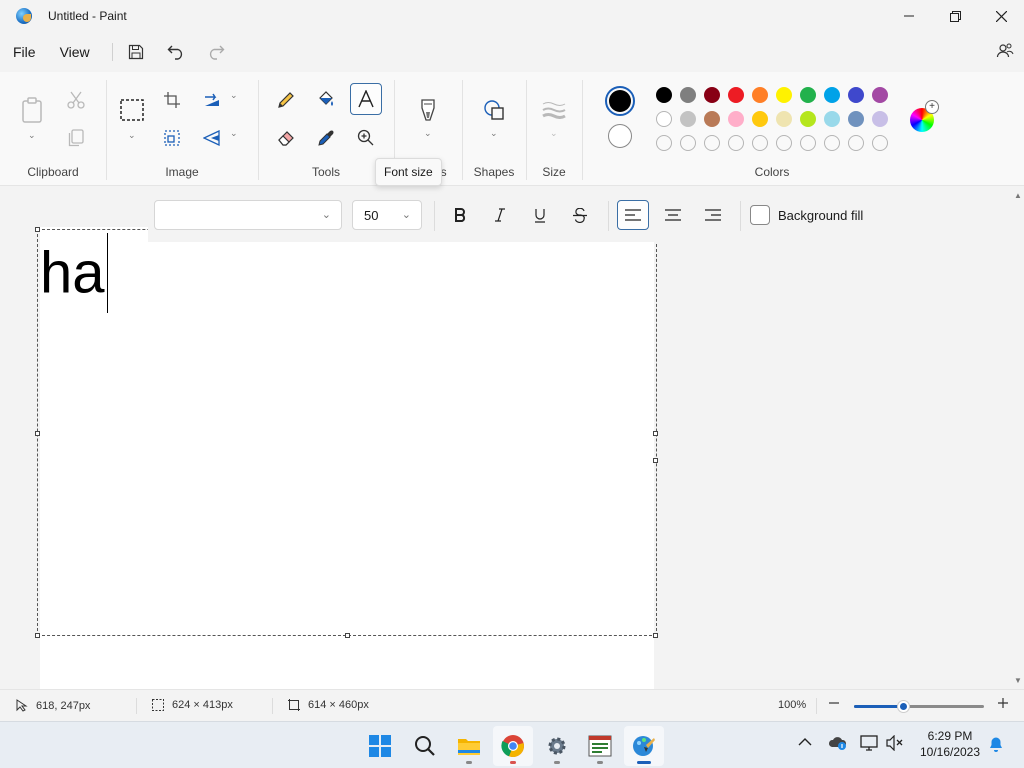 The image size is (1024, 768). Describe the element at coordinates (326, 100) in the screenshot. I see `fill-button` at that location.